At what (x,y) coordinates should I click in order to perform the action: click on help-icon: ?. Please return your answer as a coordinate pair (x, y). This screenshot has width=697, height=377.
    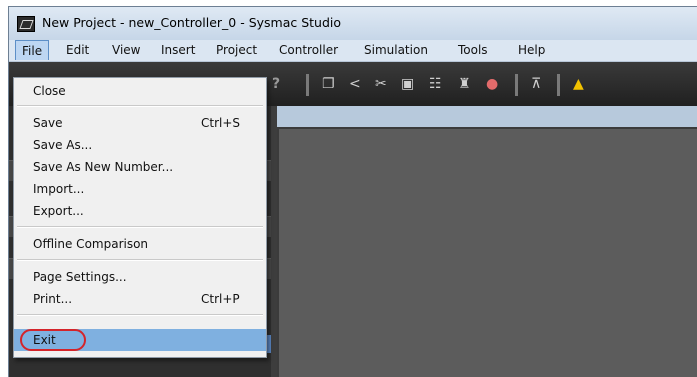
    Looking at the image, I should click on (276, 84).